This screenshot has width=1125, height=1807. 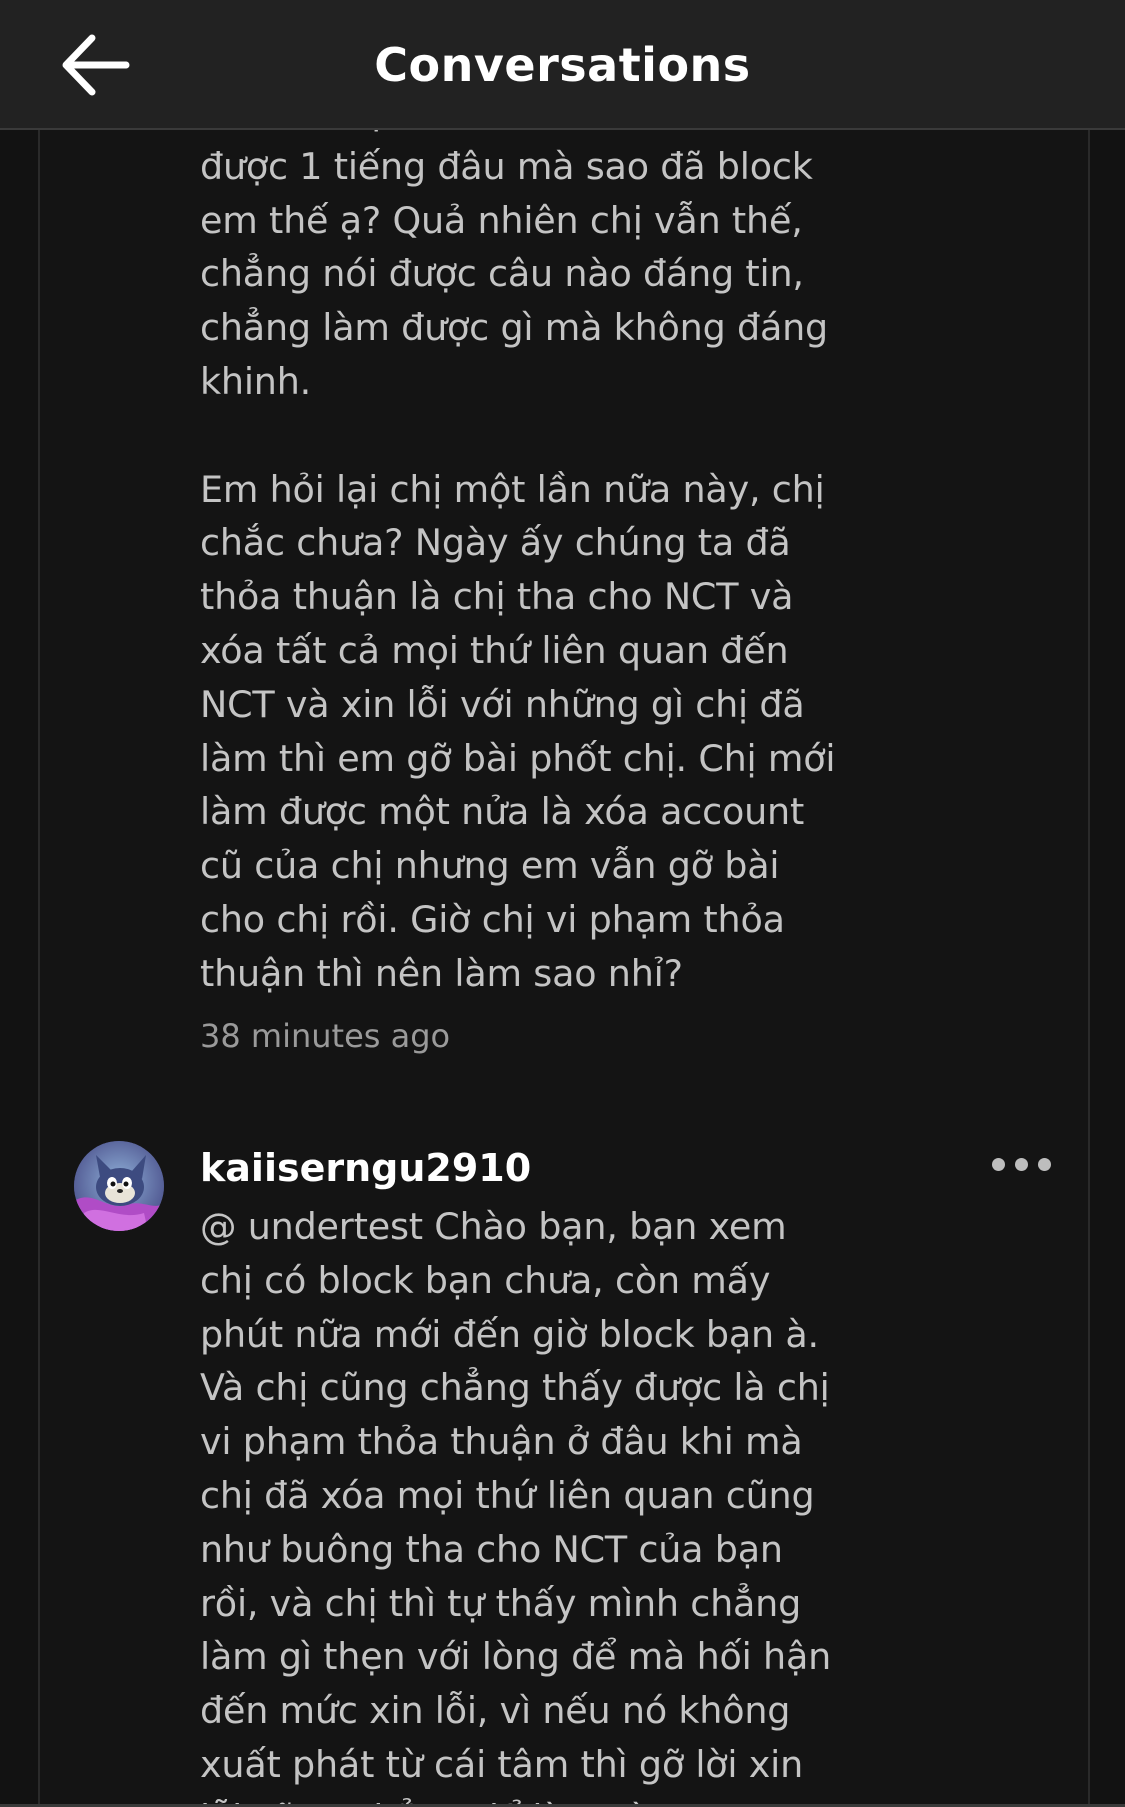 I want to click on comment-username: kaiiserngu2910, so click(x=365, y=1168).